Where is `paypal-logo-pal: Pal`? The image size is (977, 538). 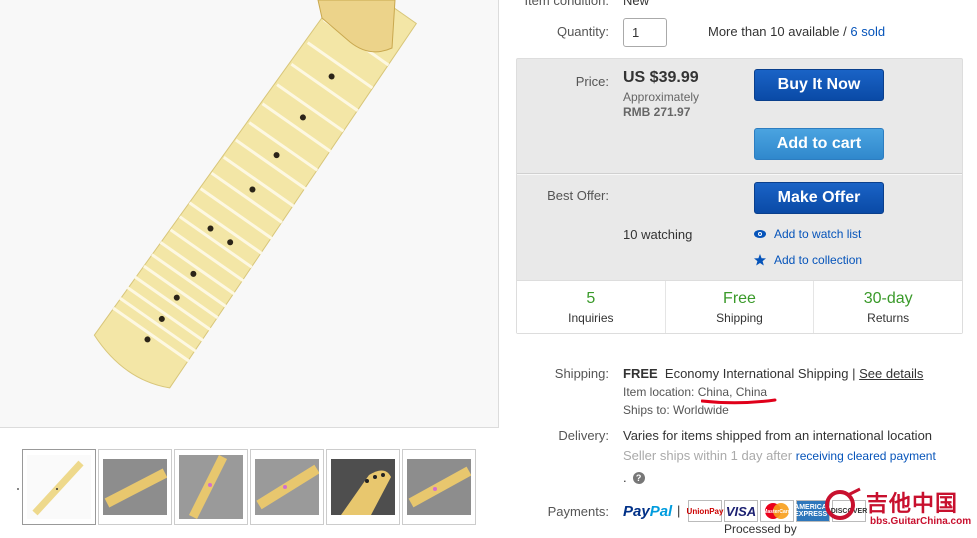
paypal-logo-pal: Pal is located at coordinates (661, 511).